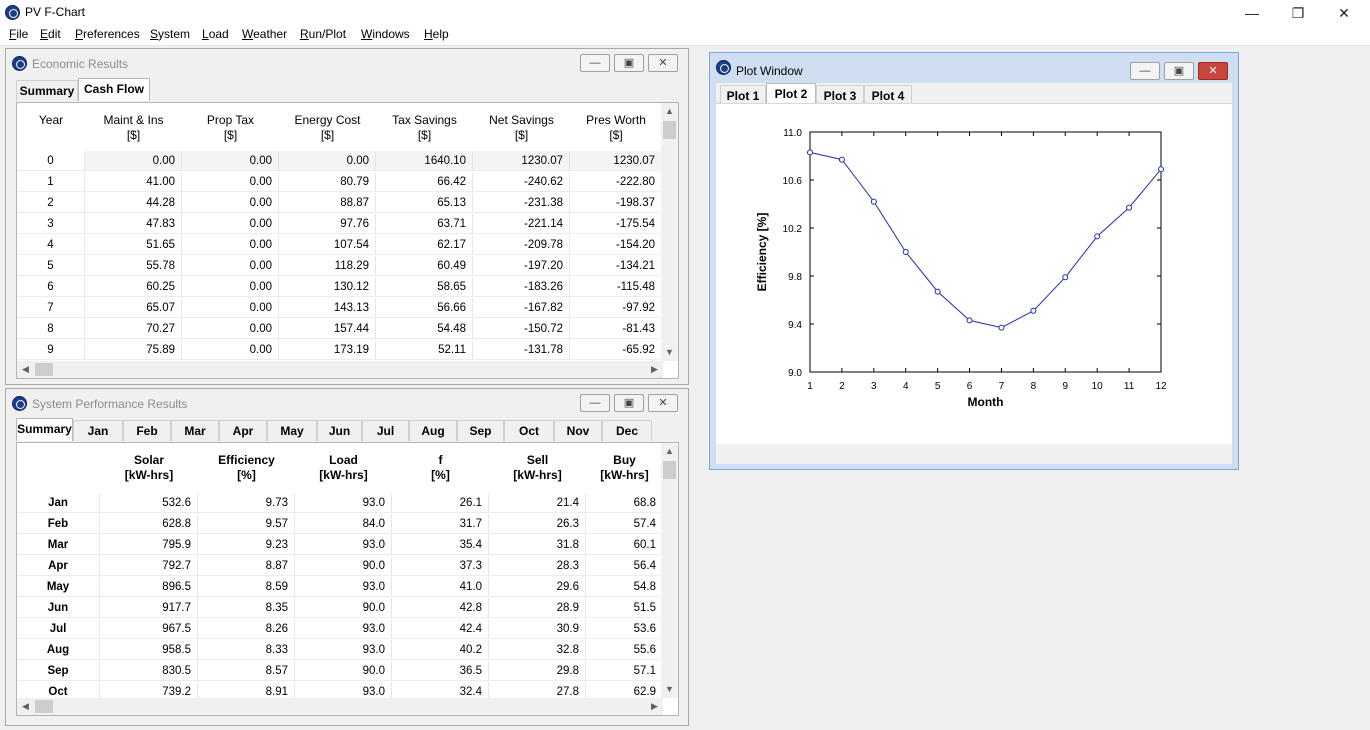  What do you see at coordinates (537, 608) in the screenshot?
I see `table-cell: 28.9` at bounding box center [537, 608].